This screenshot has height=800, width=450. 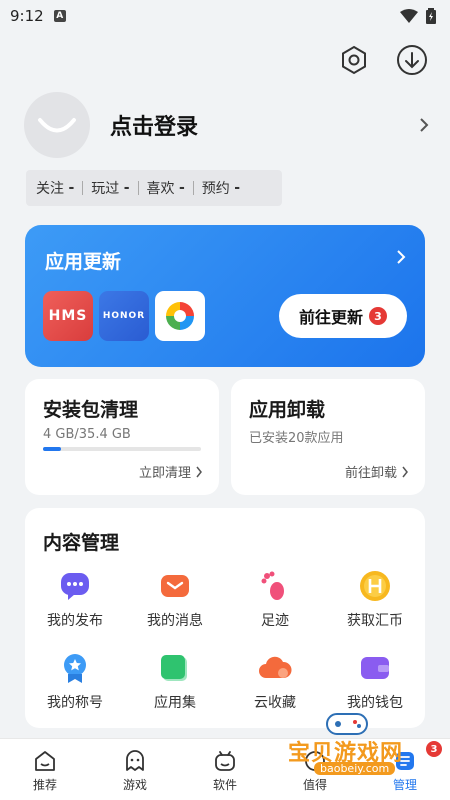 What do you see at coordinates (378, 316) in the screenshot?
I see `update-count-badge: 3` at bounding box center [378, 316].